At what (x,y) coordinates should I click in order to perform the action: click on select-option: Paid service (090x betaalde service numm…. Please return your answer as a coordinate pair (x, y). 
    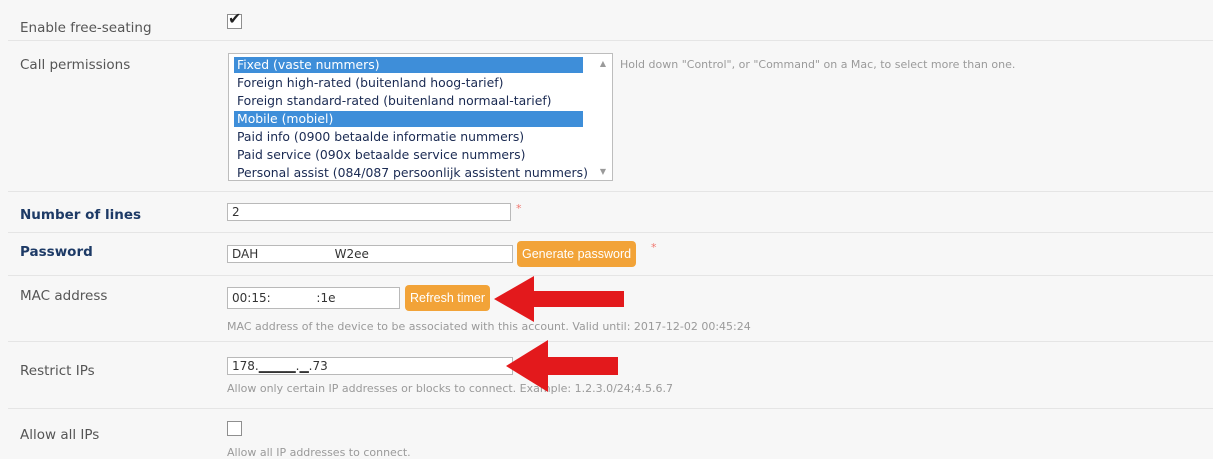
    Looking at the image, I should click on (381, 155).